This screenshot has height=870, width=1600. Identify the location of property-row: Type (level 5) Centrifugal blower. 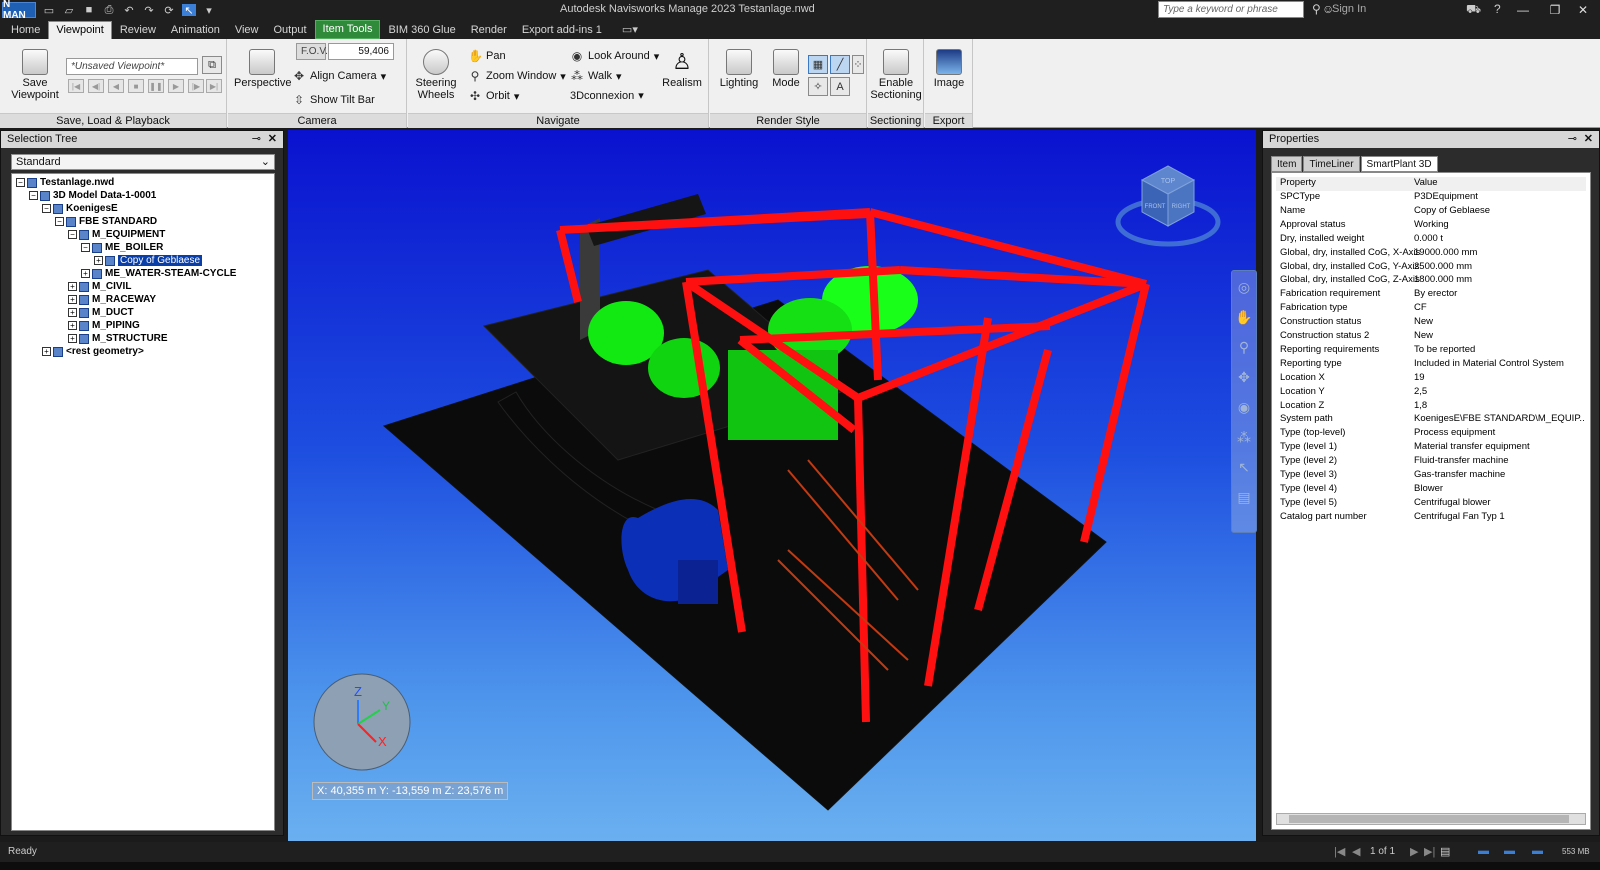
(1431, 504).